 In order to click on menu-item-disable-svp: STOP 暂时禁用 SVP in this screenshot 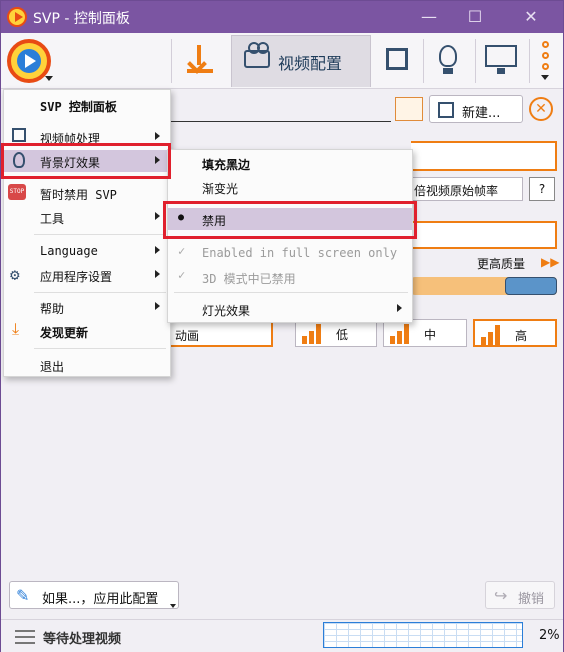, I will do `click(87, 193)`.